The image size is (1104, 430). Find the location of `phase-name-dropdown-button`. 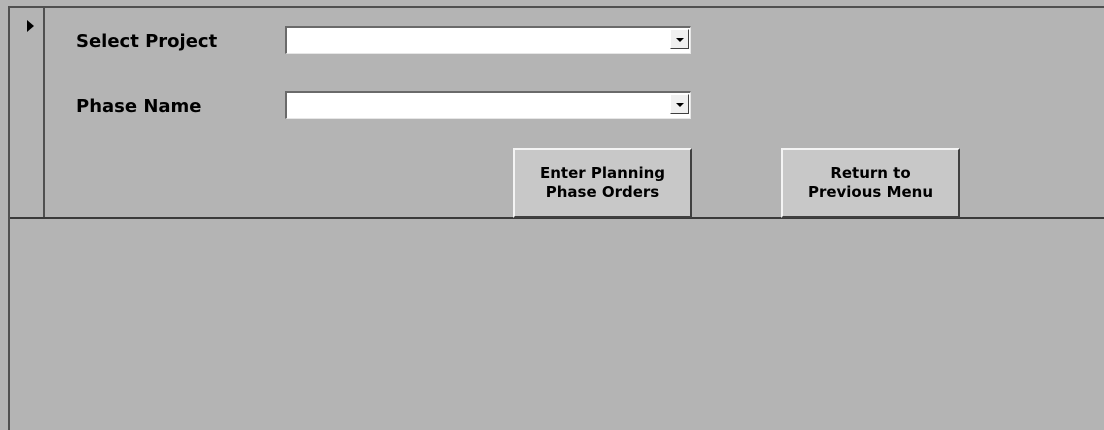

phase-name-dropdown-button is located at coordinates (679, 104).